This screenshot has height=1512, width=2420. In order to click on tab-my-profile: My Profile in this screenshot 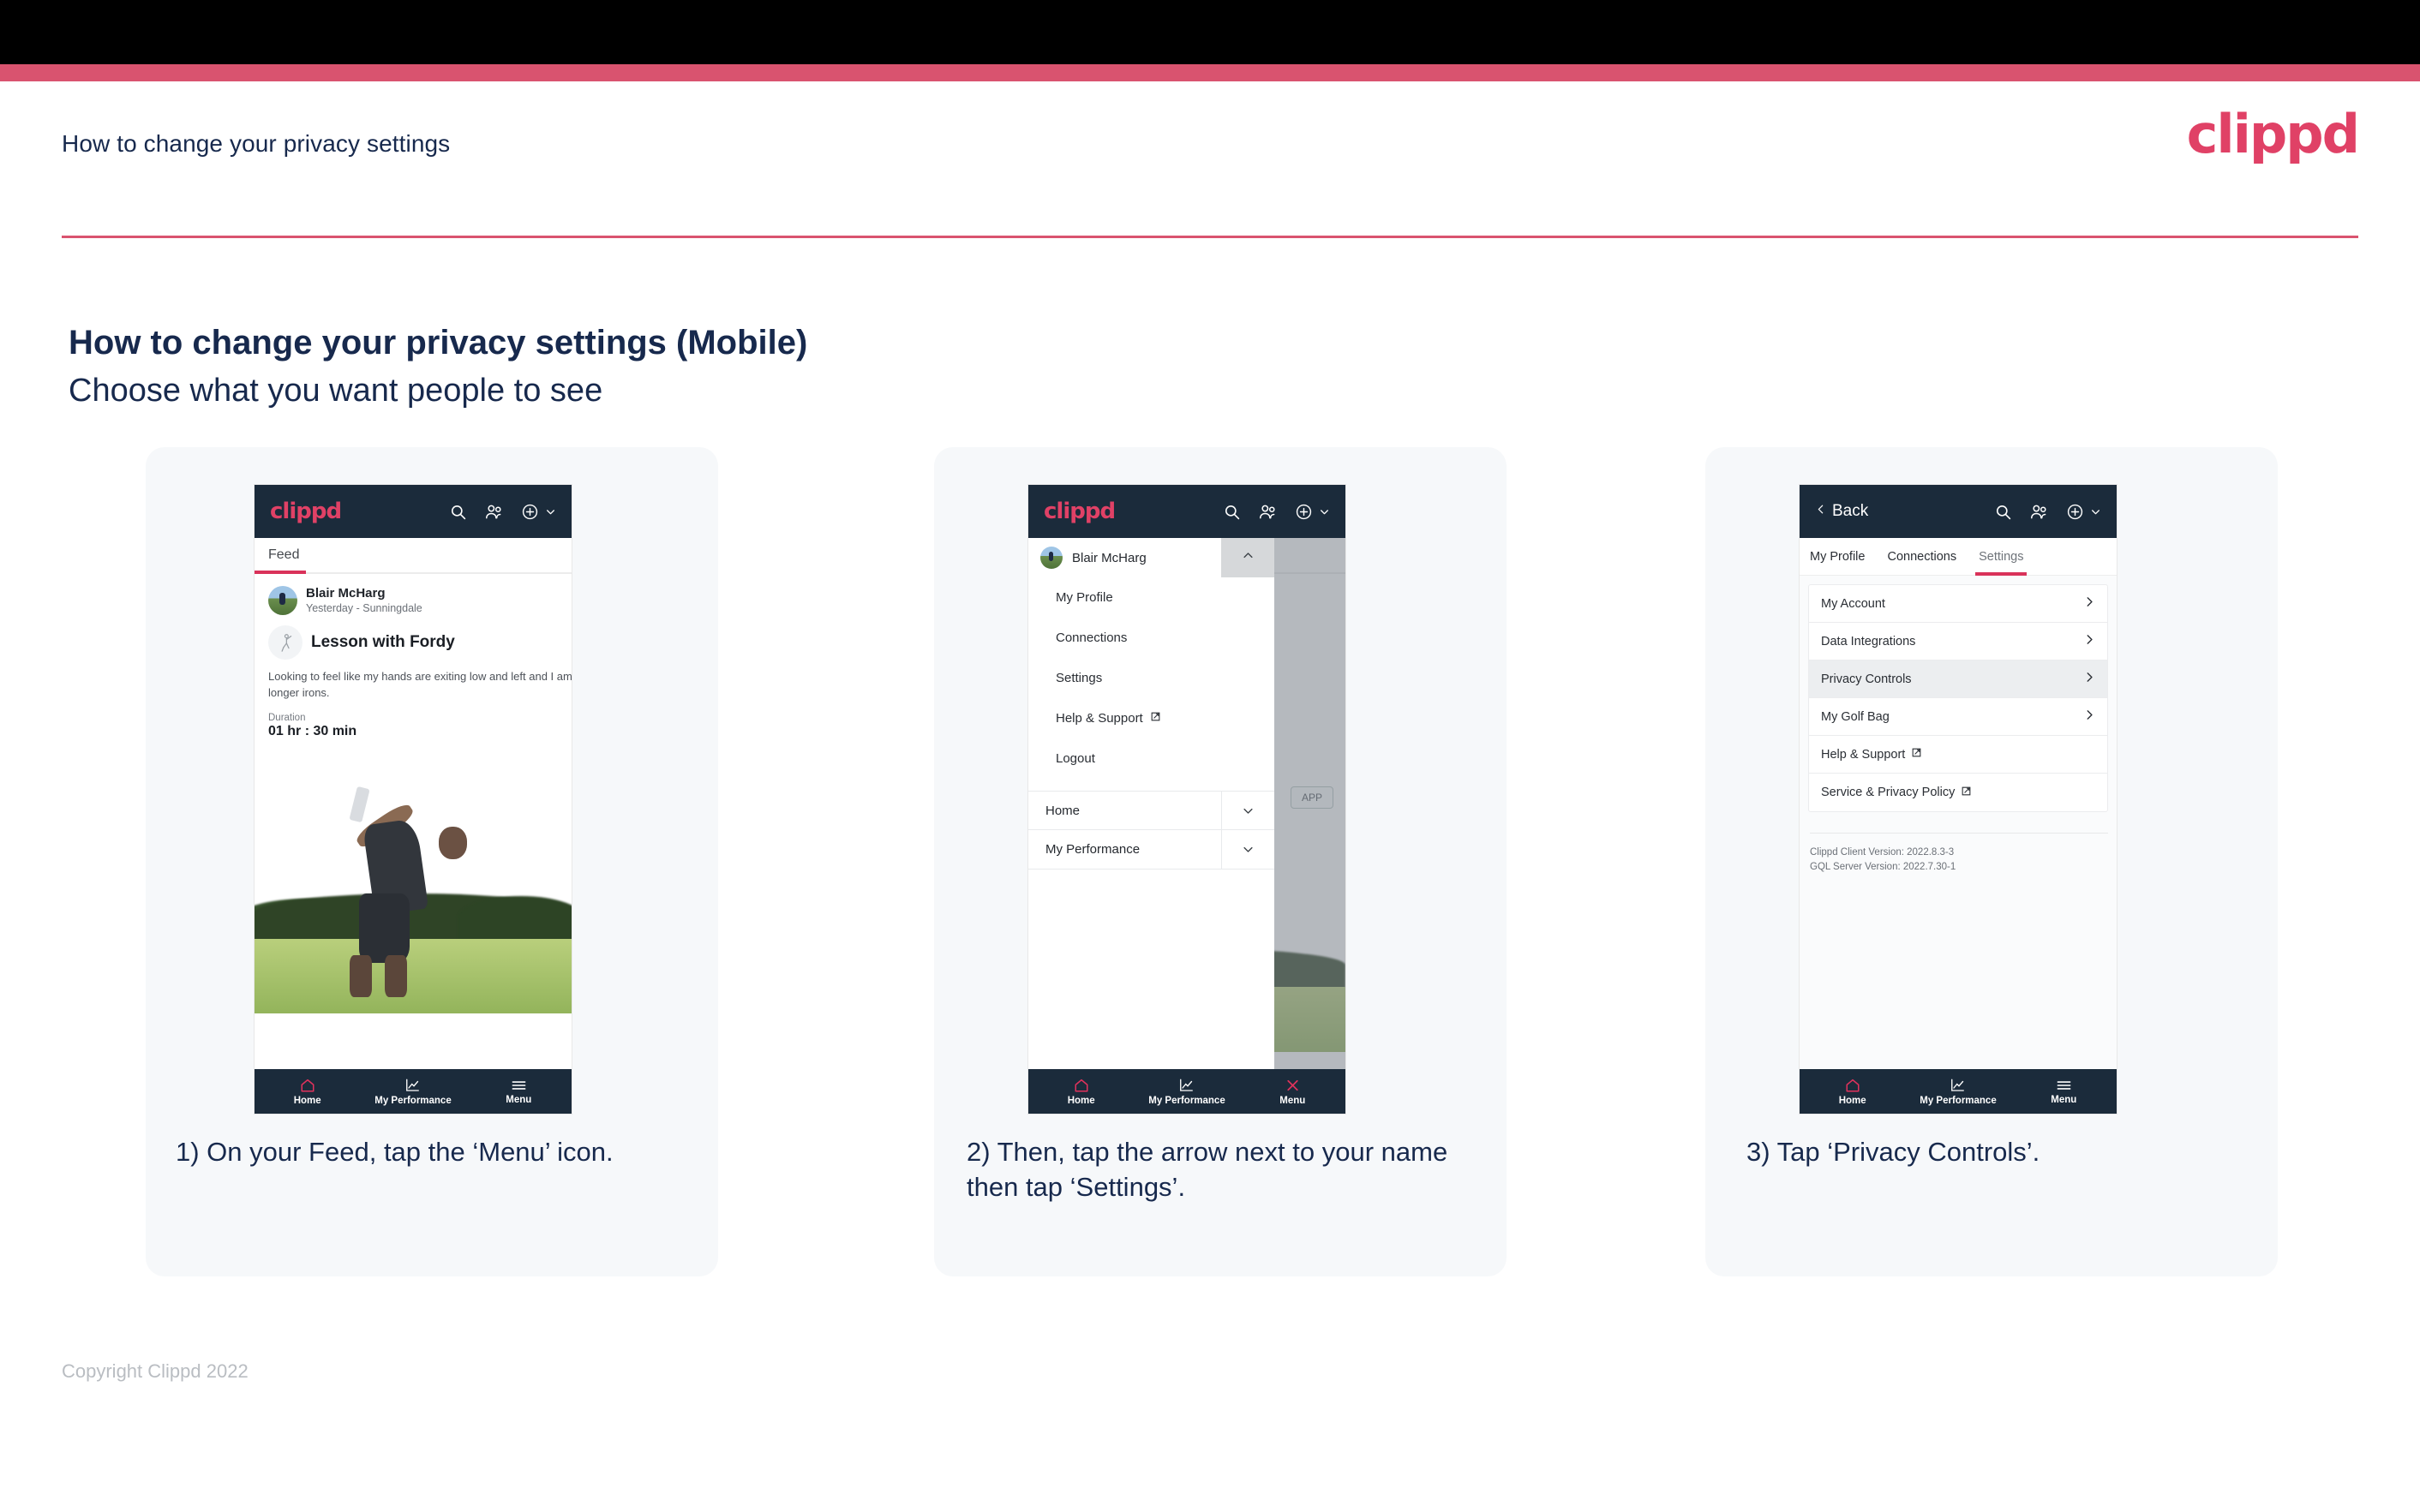, I will do `click(1838, 556)`.